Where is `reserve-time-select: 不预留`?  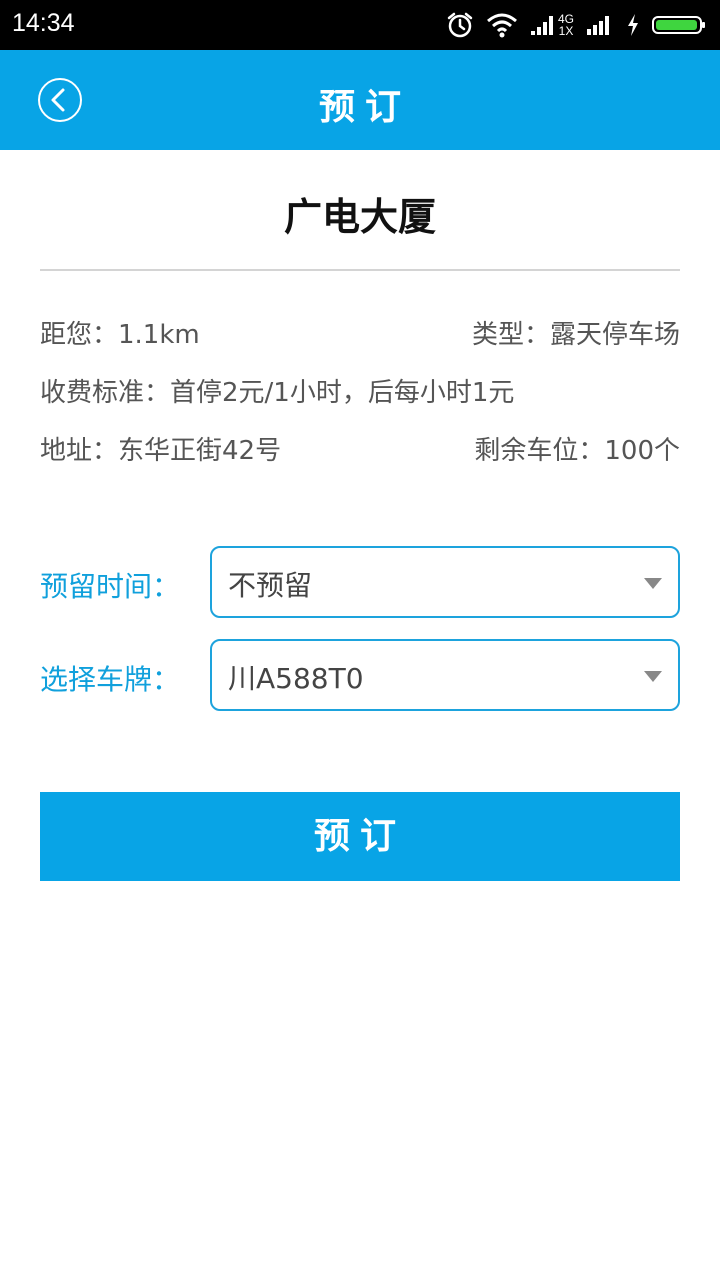 reserve-time-select: 不预留 is located at coordinates (445, 582).